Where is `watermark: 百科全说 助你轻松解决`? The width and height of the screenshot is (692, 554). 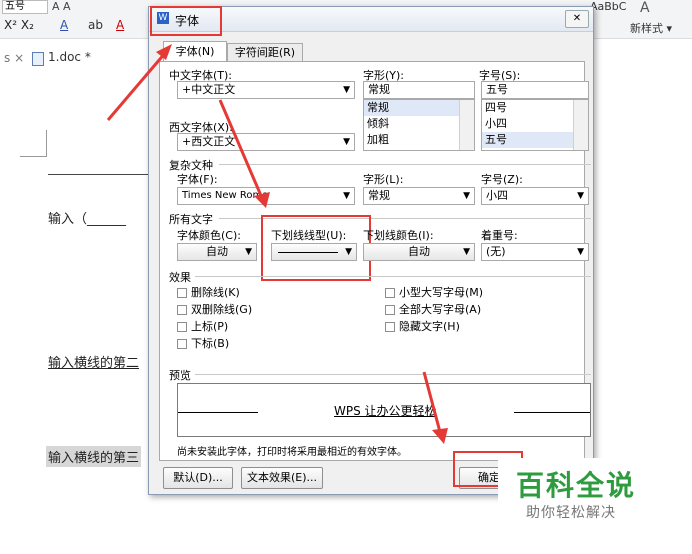 watermark: 百科全说 助你轻松解决 is located at coordinates (595, 506).